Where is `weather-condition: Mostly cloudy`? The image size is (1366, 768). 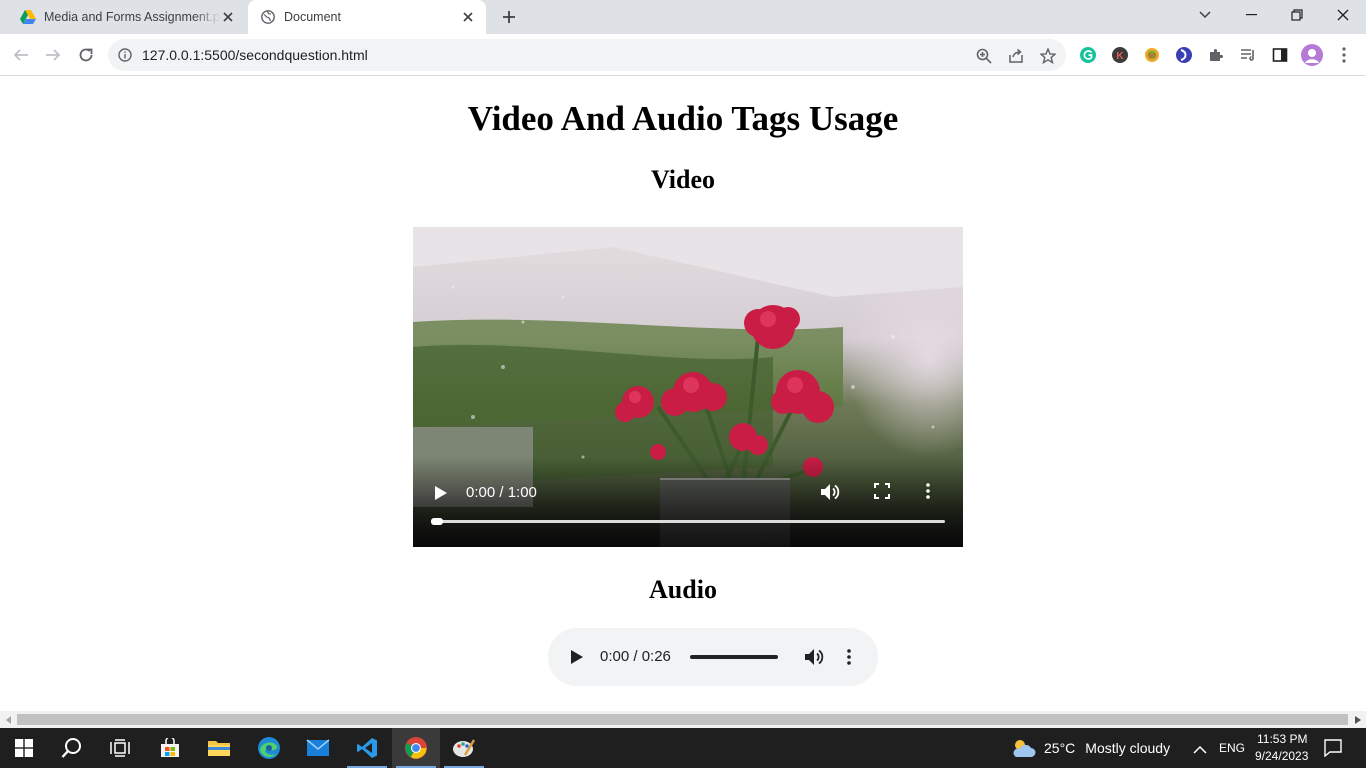
weather-condition: Mostly cloudy is located at coordinates (1128, 748).